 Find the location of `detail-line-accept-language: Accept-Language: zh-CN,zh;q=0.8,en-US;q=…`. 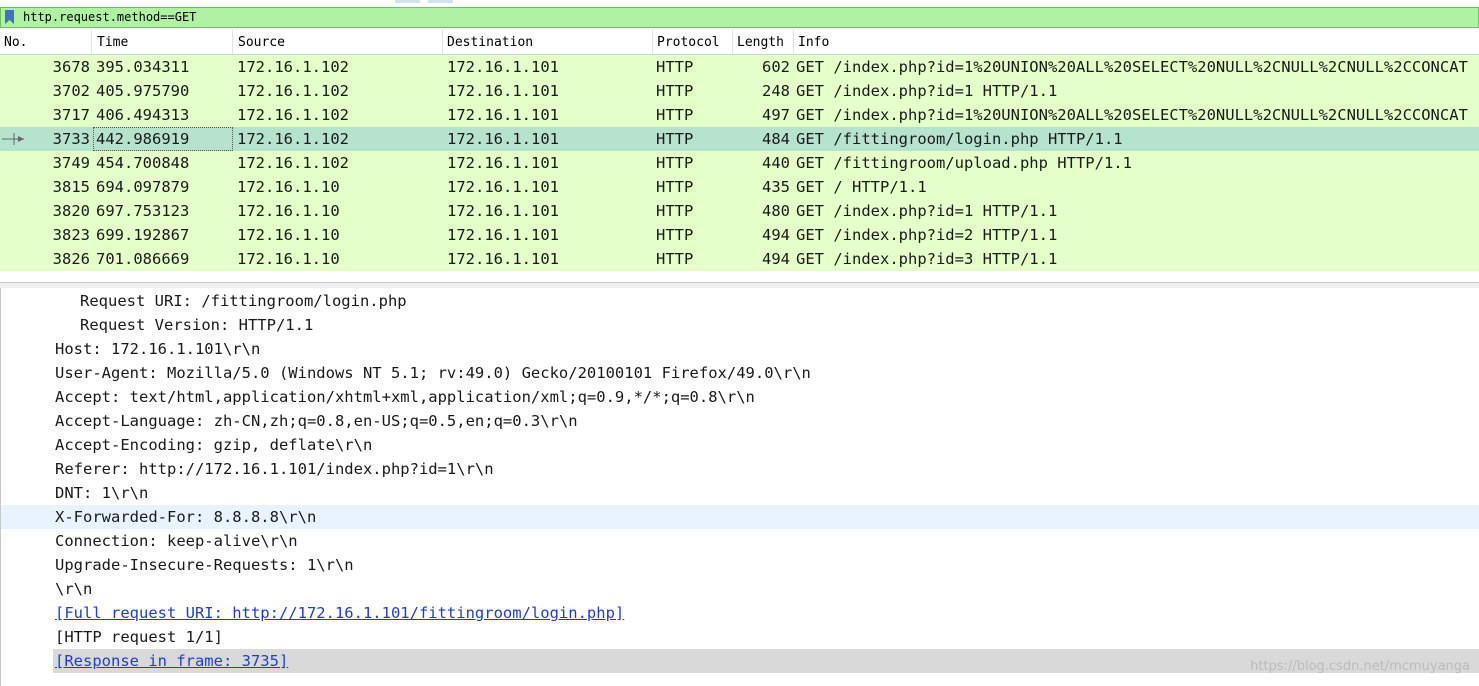

detail-line-accept-language: Accept-Language: zh-CN,zh;q=0.8,en-US;q=… is located at coordinates (740, 421).